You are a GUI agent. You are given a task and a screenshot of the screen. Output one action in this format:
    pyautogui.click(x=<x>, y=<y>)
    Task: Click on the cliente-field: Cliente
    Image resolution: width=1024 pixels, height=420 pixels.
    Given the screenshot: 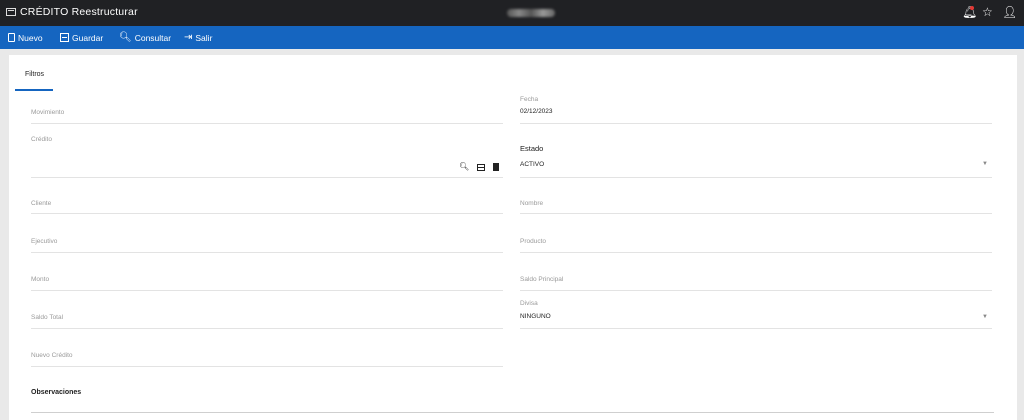 What is the action you would take?
    pyautogui.click(x=267, y=207)
    